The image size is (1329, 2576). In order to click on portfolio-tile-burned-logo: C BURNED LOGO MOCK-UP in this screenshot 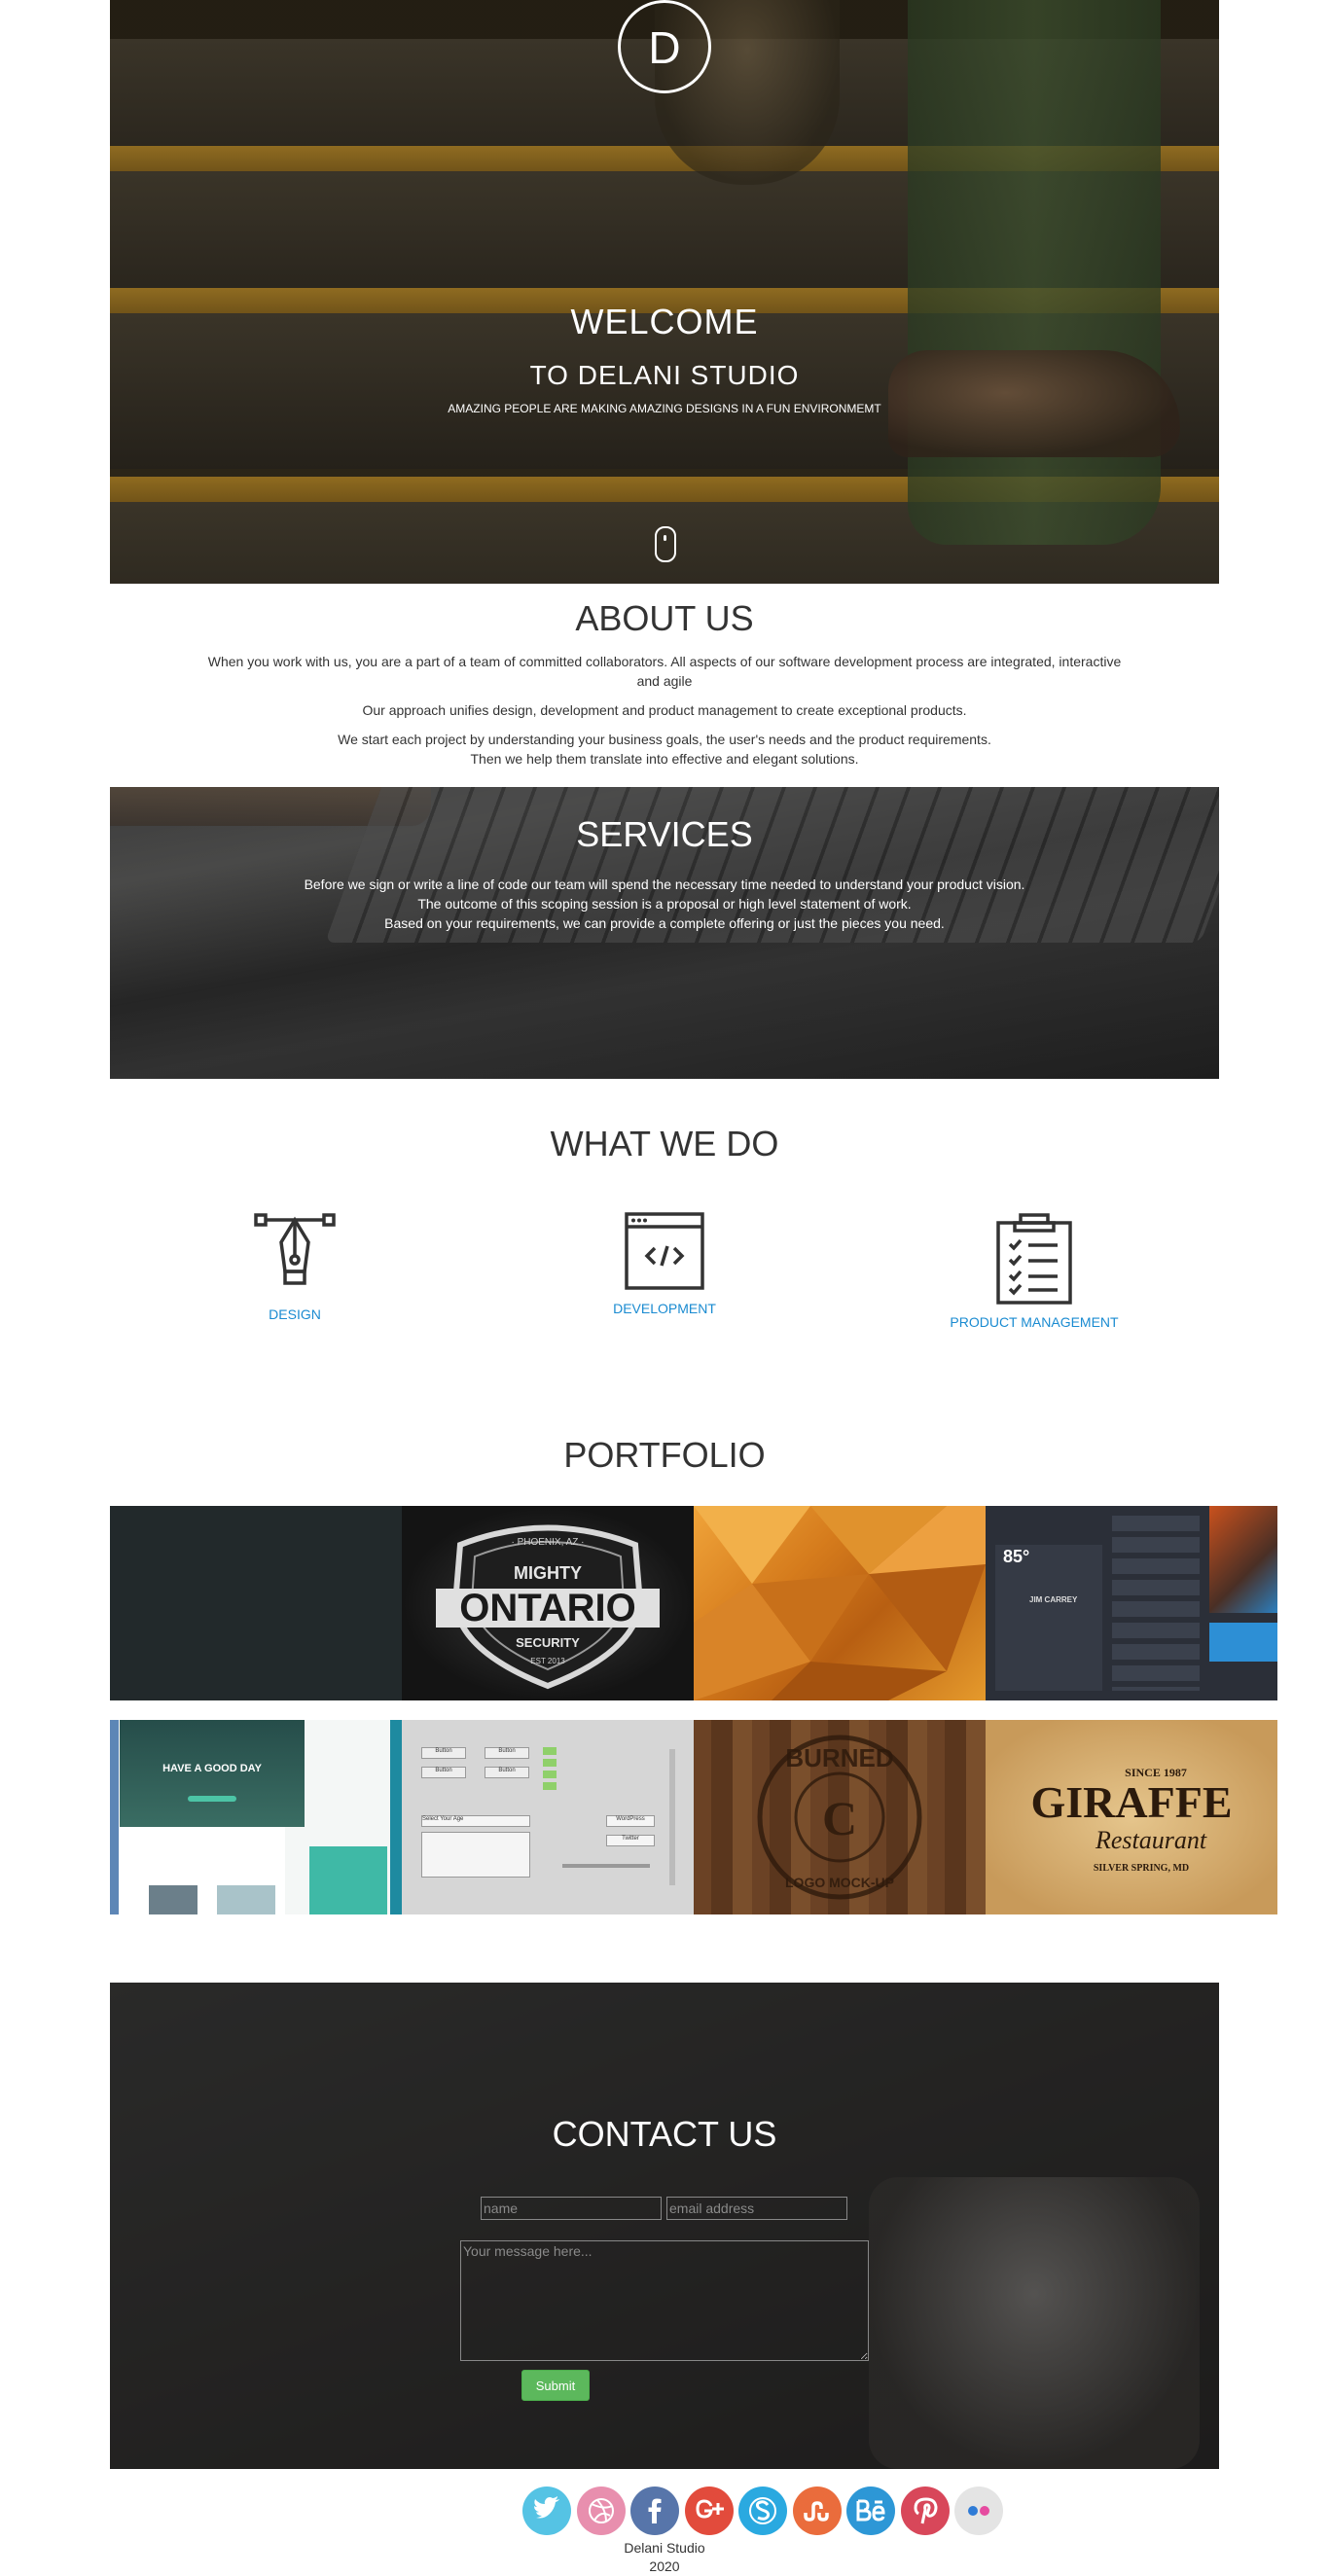, I will do `click(840, 1817)`.